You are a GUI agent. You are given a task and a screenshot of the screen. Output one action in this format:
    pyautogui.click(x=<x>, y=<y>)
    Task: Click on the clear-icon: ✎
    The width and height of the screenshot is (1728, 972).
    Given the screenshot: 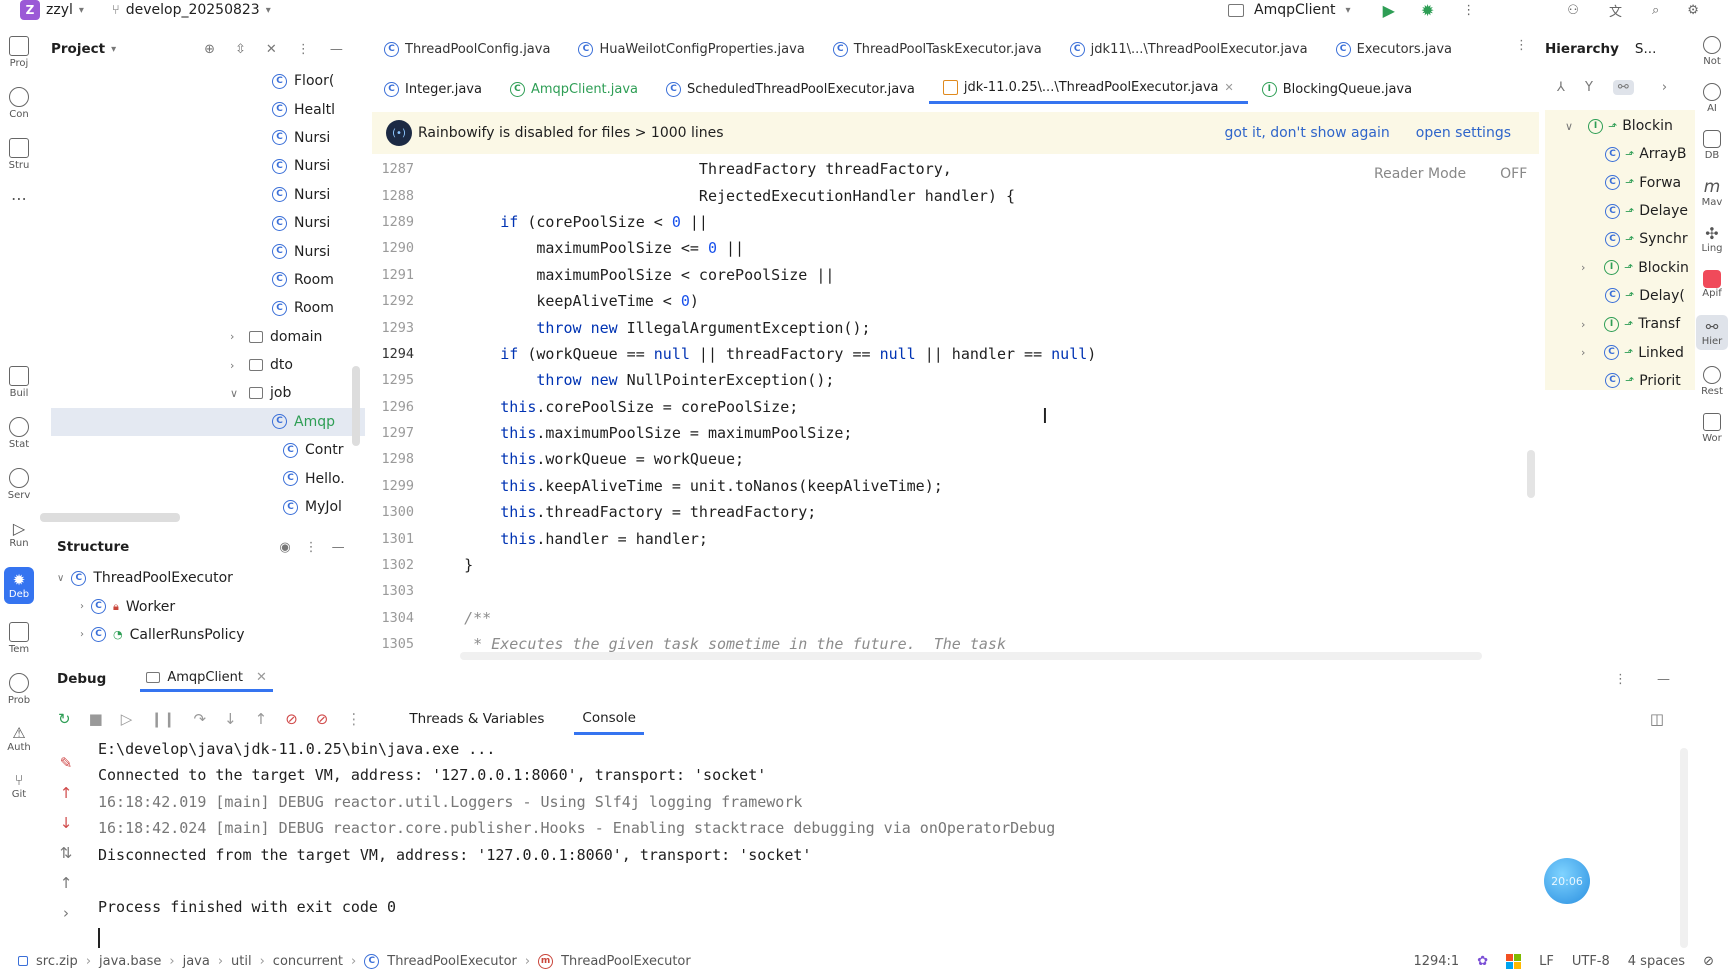 What is the action you would take?
    pyautogui.click(x=66, y=763)
    